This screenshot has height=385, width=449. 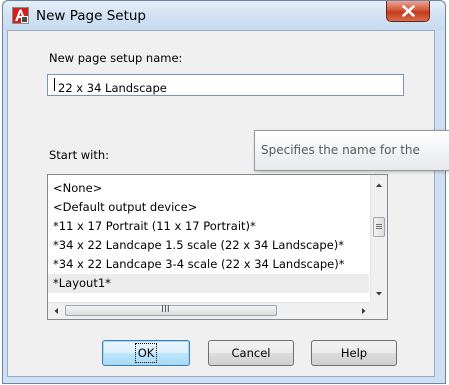 I want to click on list-item: <Default output device>, so click(x=208, y=207).